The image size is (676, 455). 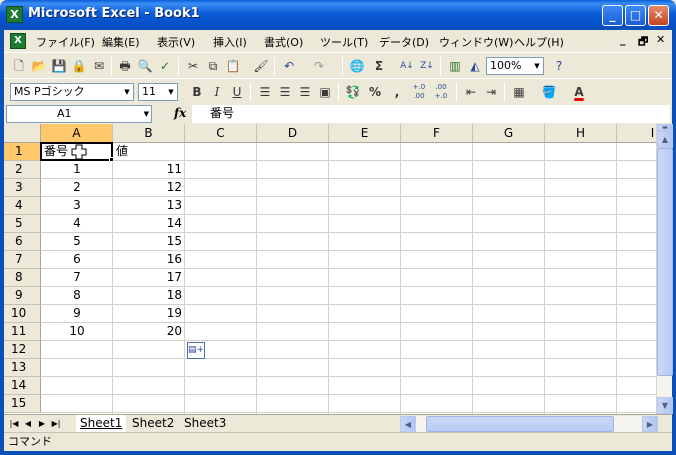 What do you see at coordinates (22, 296) in the screenshot?
I see `row-header-9: 9` at bounding box center [22, 296].